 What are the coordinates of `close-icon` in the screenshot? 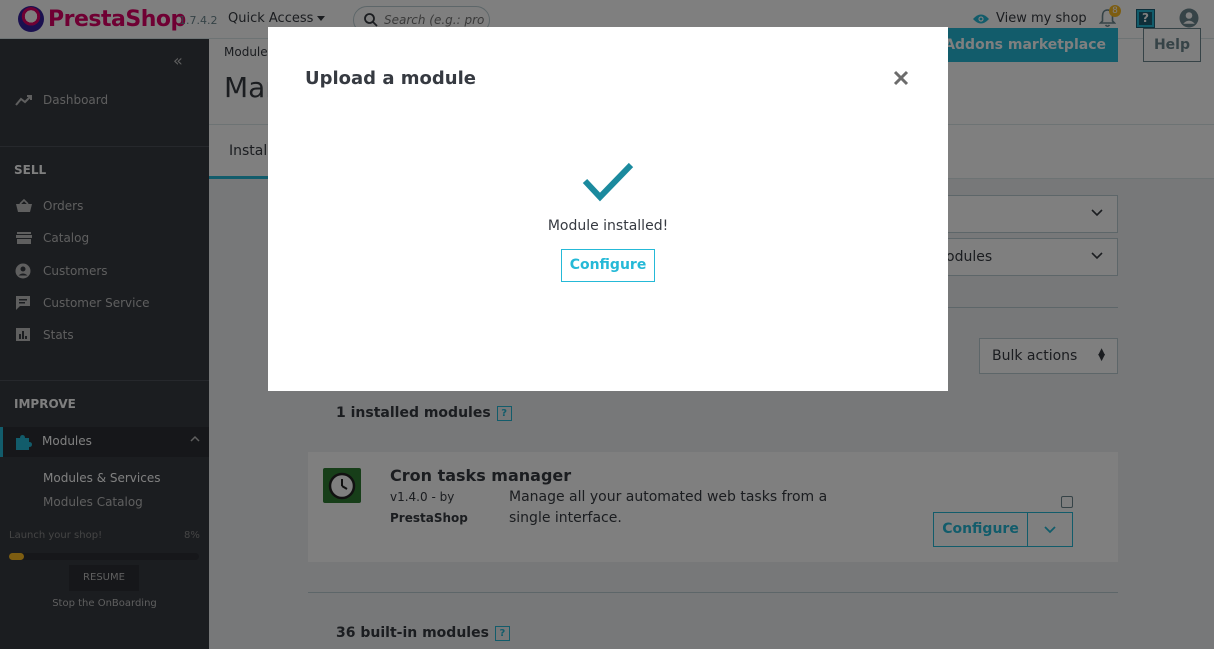 It's located at (901, 78).